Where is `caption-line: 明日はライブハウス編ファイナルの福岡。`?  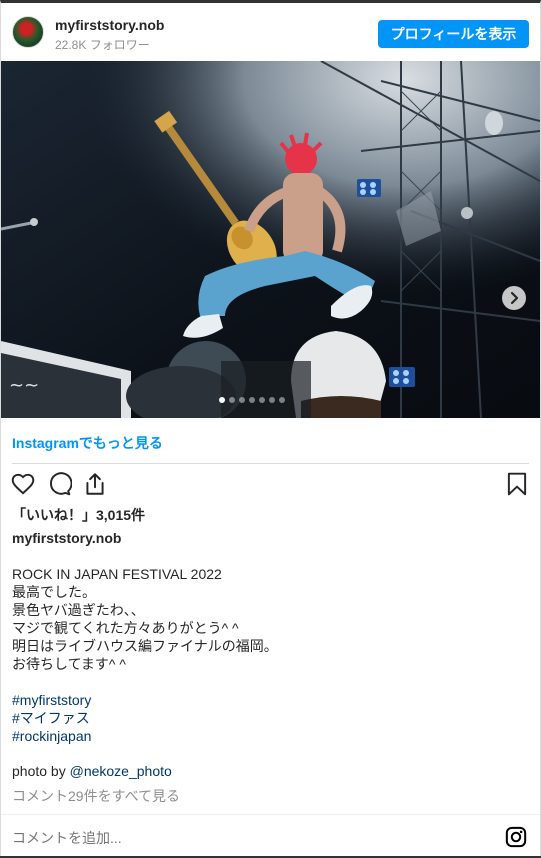 caption-line: 明日はライブハウス編ファイナルの福岡。 is located at coordinates (145, 646).